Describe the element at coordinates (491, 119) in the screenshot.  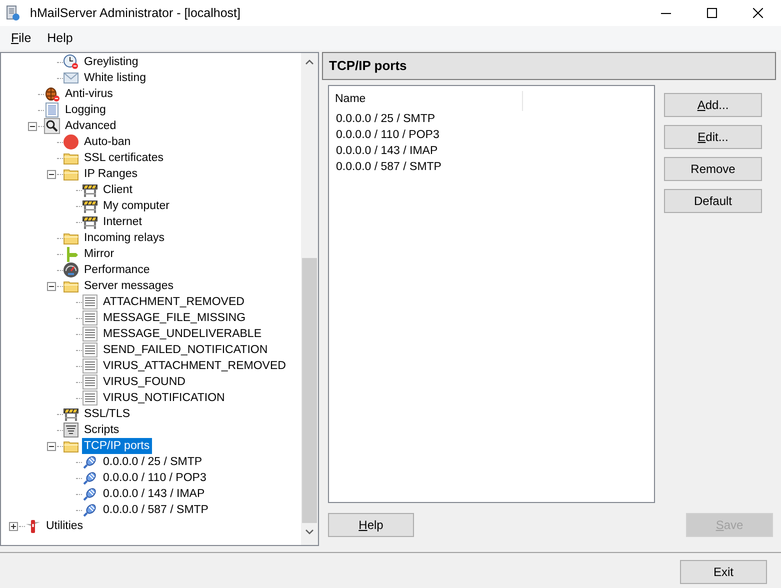
I see `list-row: 0.0.0.0 / 25 / SMTP` at that location.